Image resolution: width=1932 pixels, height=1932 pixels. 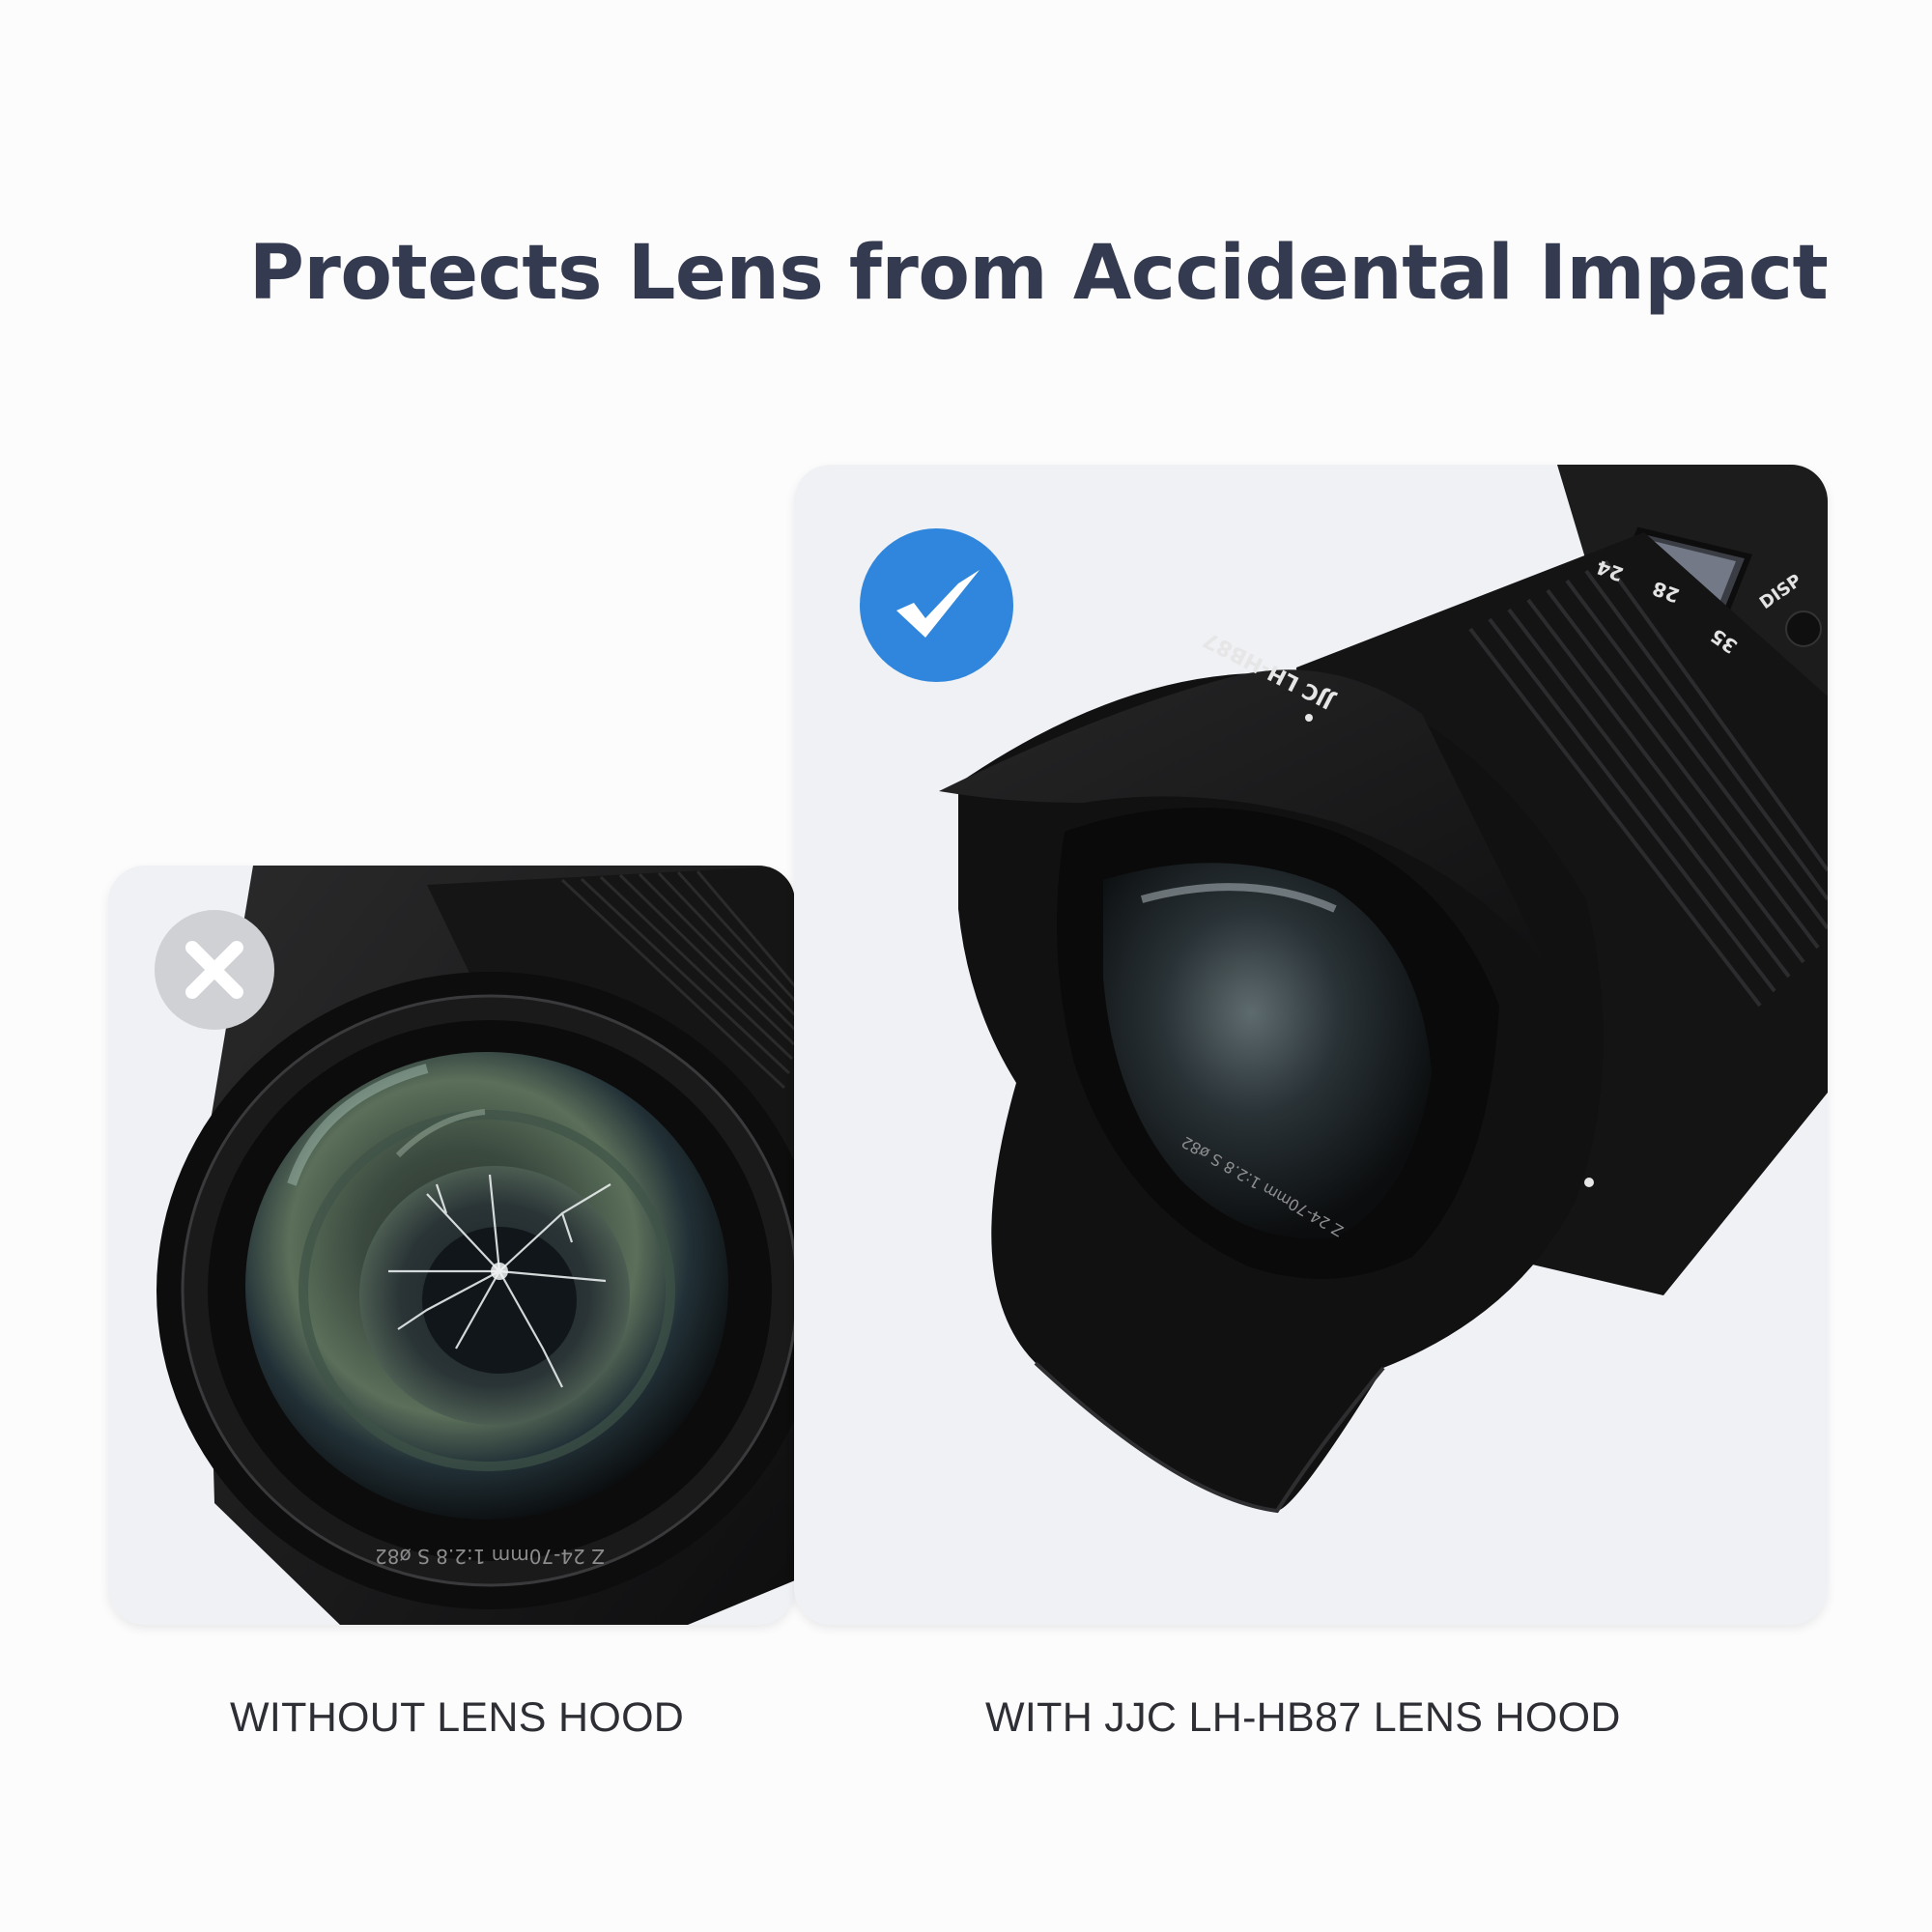 I want to click on disp-button-icon, so click(x=1803, y=629).